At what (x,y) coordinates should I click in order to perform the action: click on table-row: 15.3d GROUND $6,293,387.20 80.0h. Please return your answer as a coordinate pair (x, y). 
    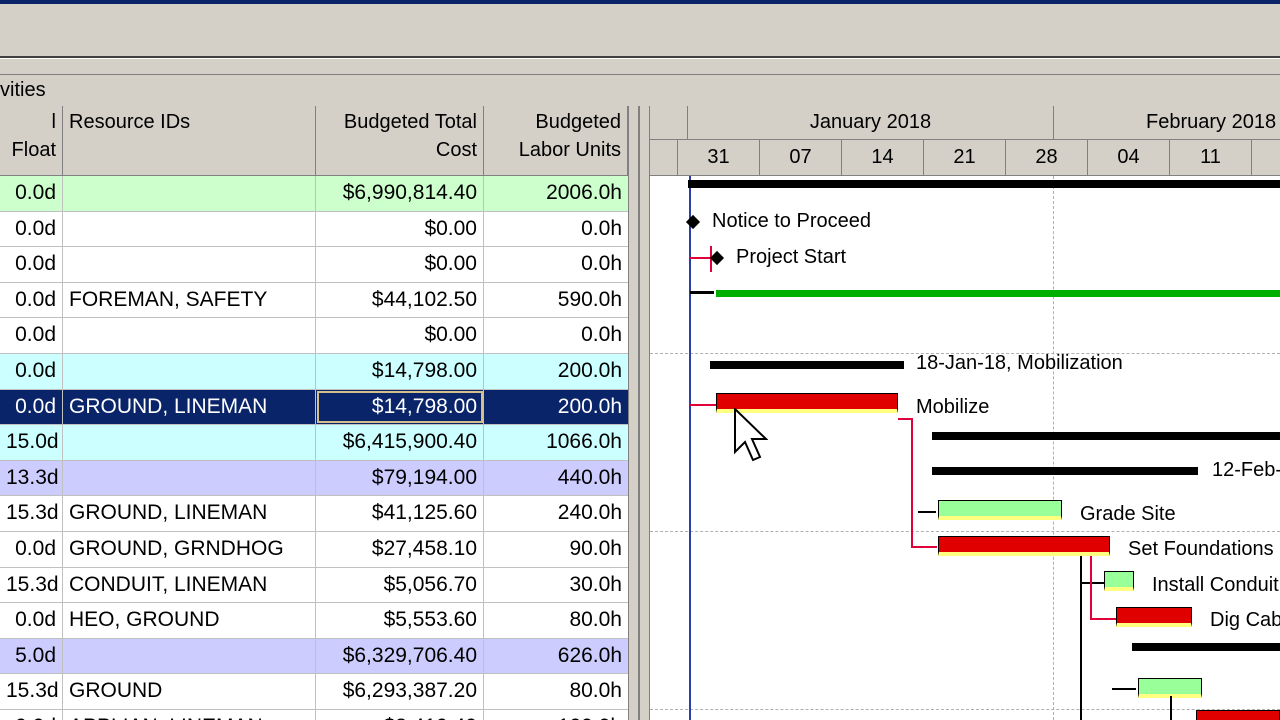
    Looking at the image, I should click on (314, 692).